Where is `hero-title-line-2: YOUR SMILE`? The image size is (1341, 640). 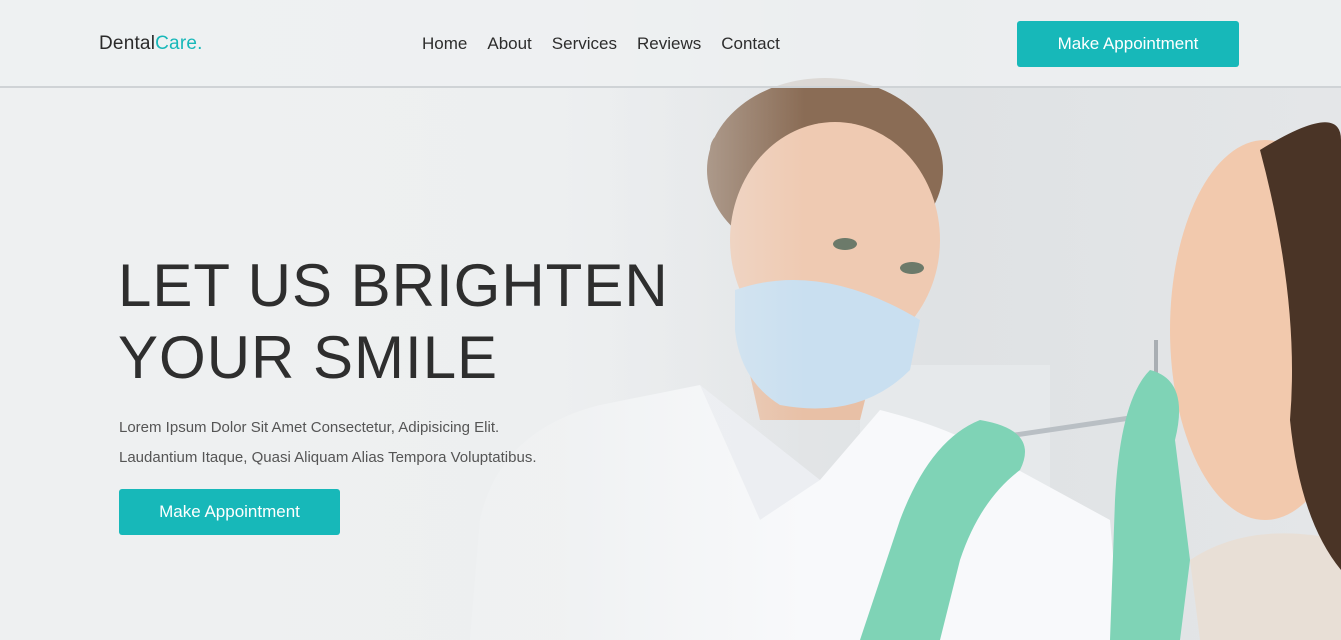 hero-title-line-2: YOUR SMILE is located at coordinates (308, 357).